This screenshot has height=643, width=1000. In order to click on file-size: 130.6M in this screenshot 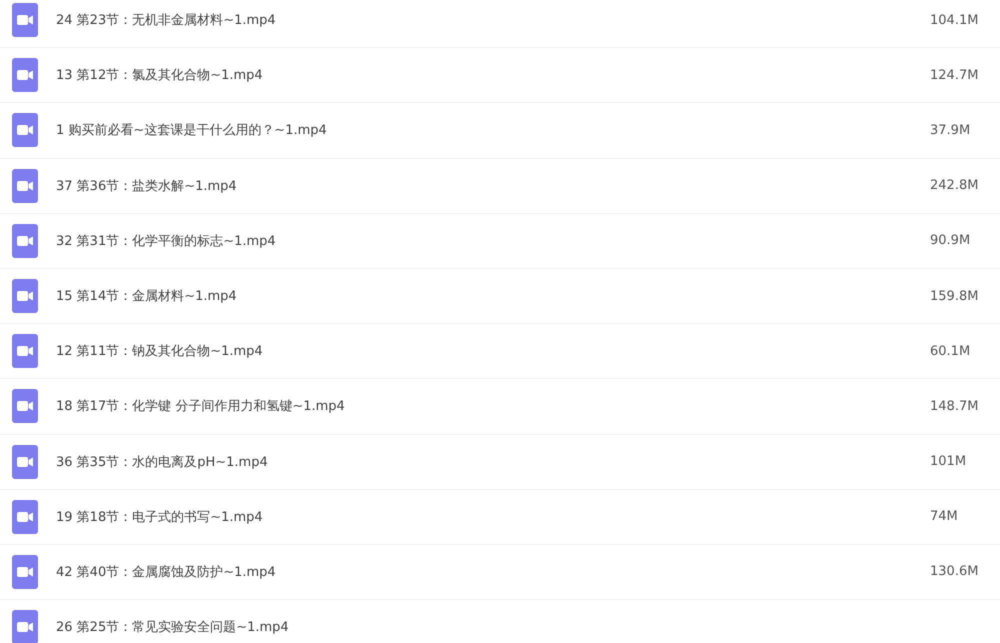, I will do `click(955, 572)`.